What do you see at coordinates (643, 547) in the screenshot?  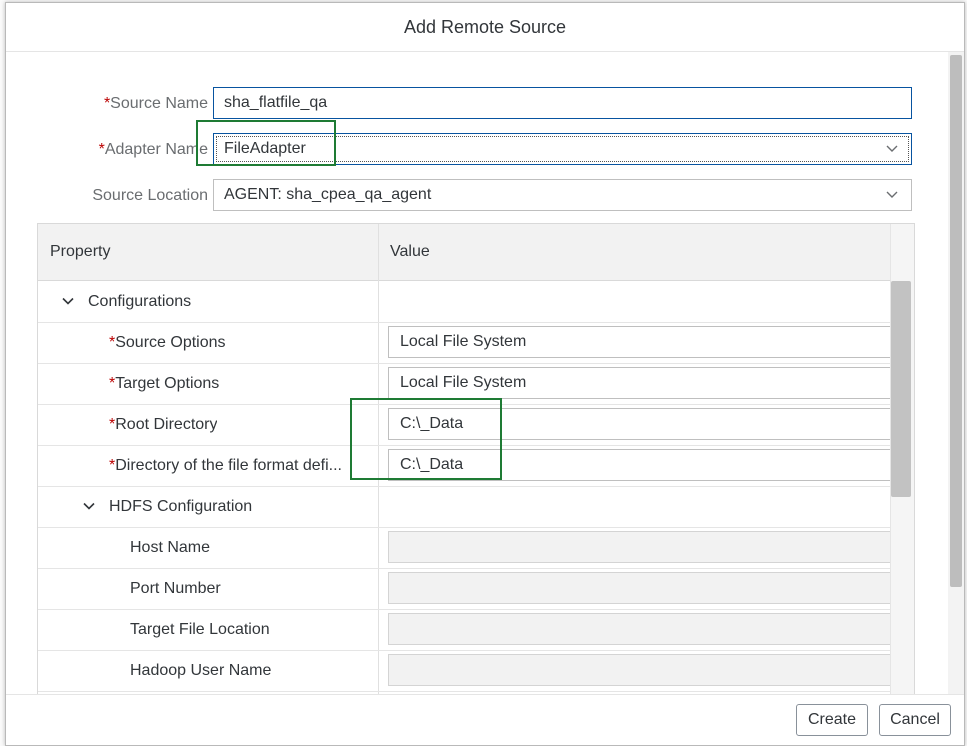 I see `host-name-input` at bounding box center [643, 547].